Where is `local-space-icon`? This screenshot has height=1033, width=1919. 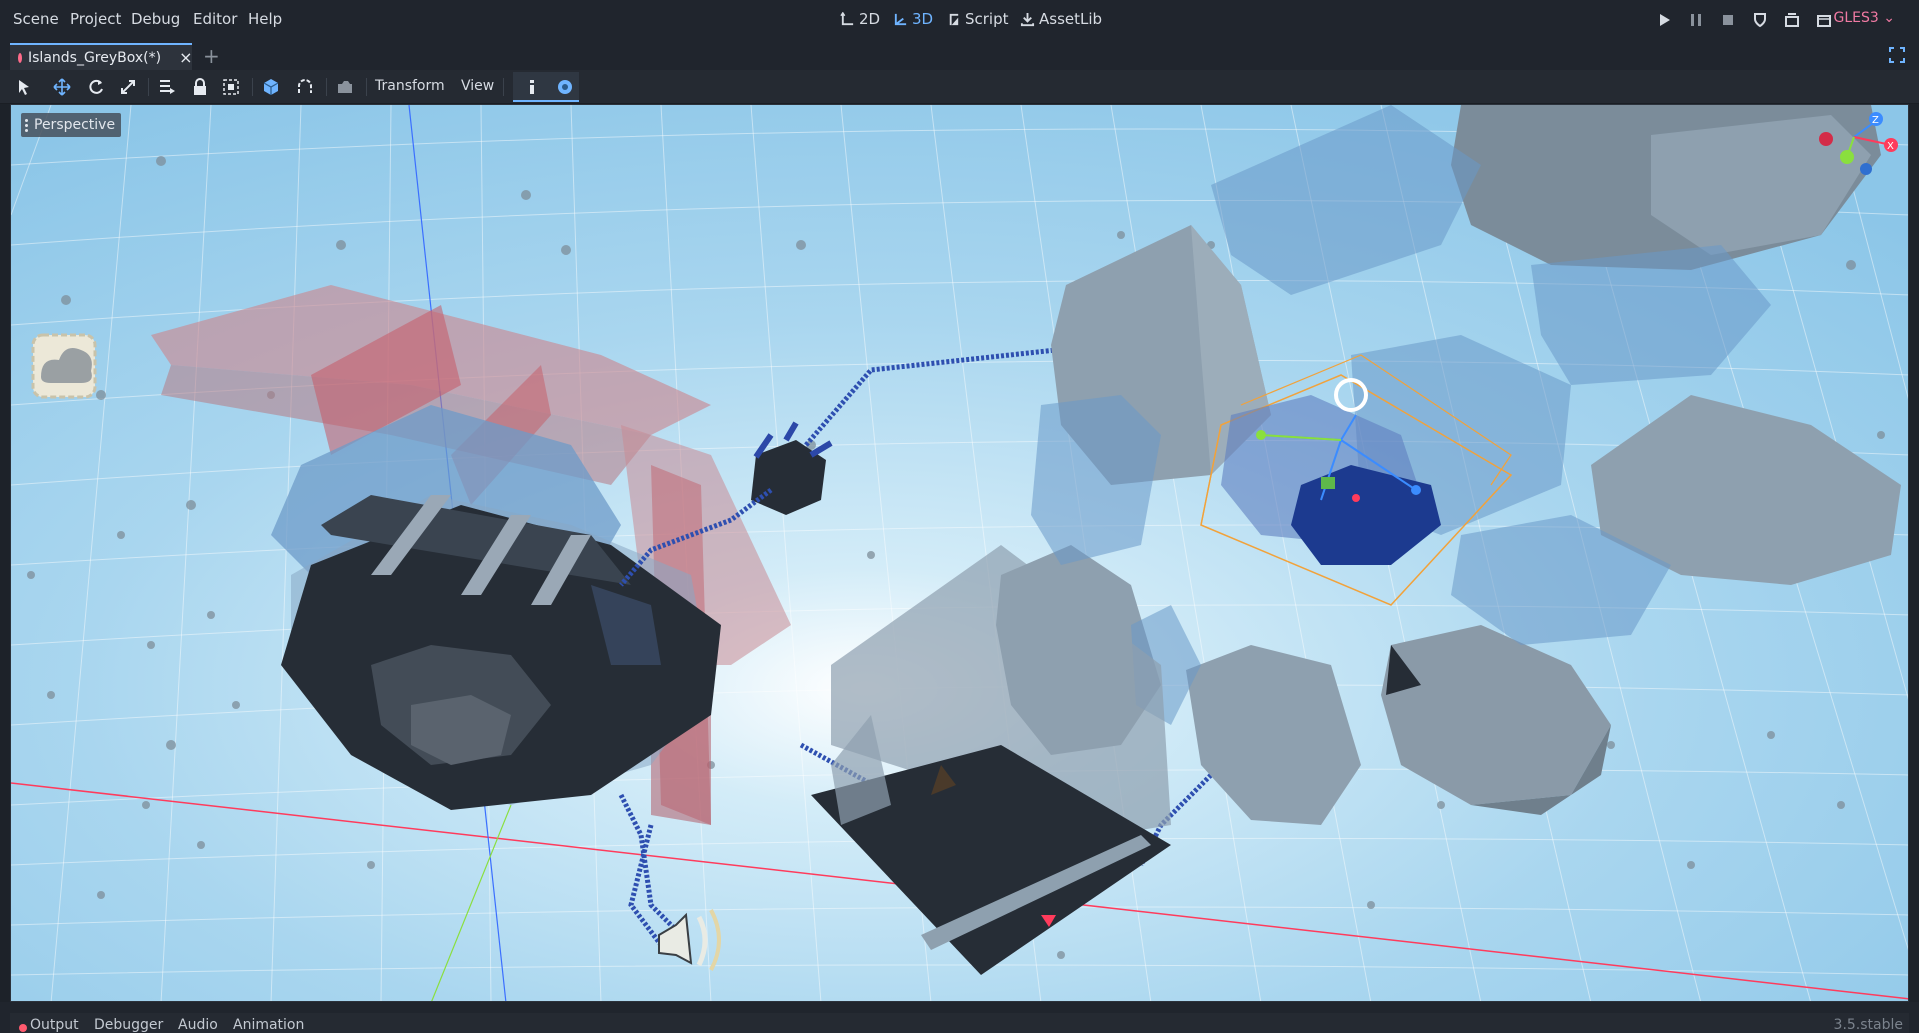
local-space-icon is located at coordinates (271, 87).